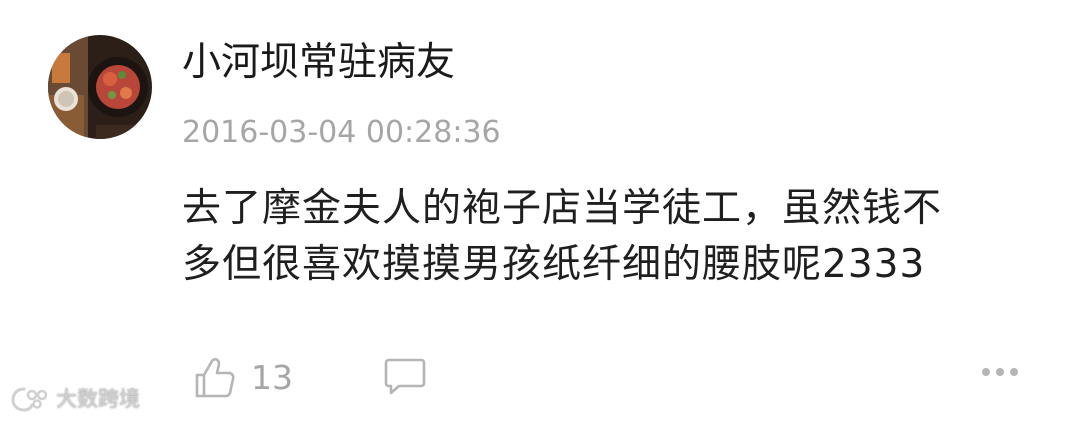 The height and width of the screenshot is (422, 1076). Describe the element at coordinates (29, 399) in the screenshot. I see `watermark-logo-icon` at that location.